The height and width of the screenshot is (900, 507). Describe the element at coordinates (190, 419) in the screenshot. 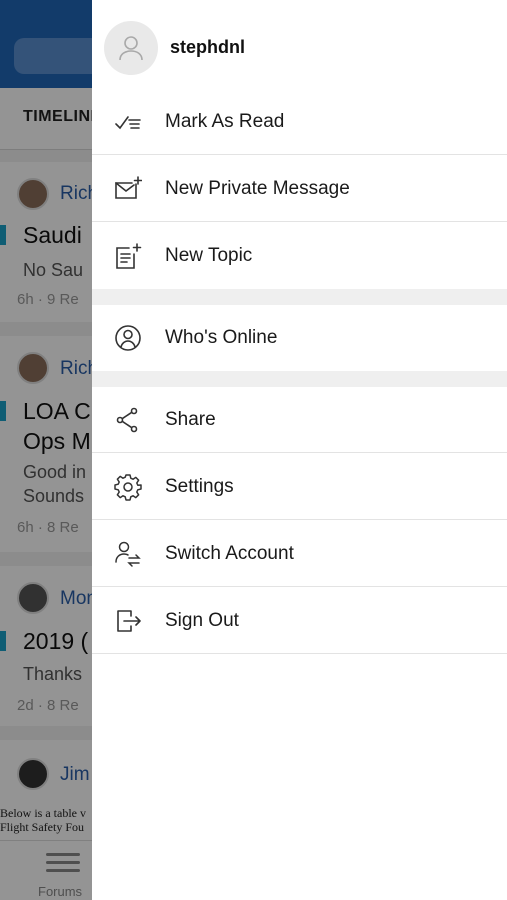

I see `menu-item-label: Share` at that location.